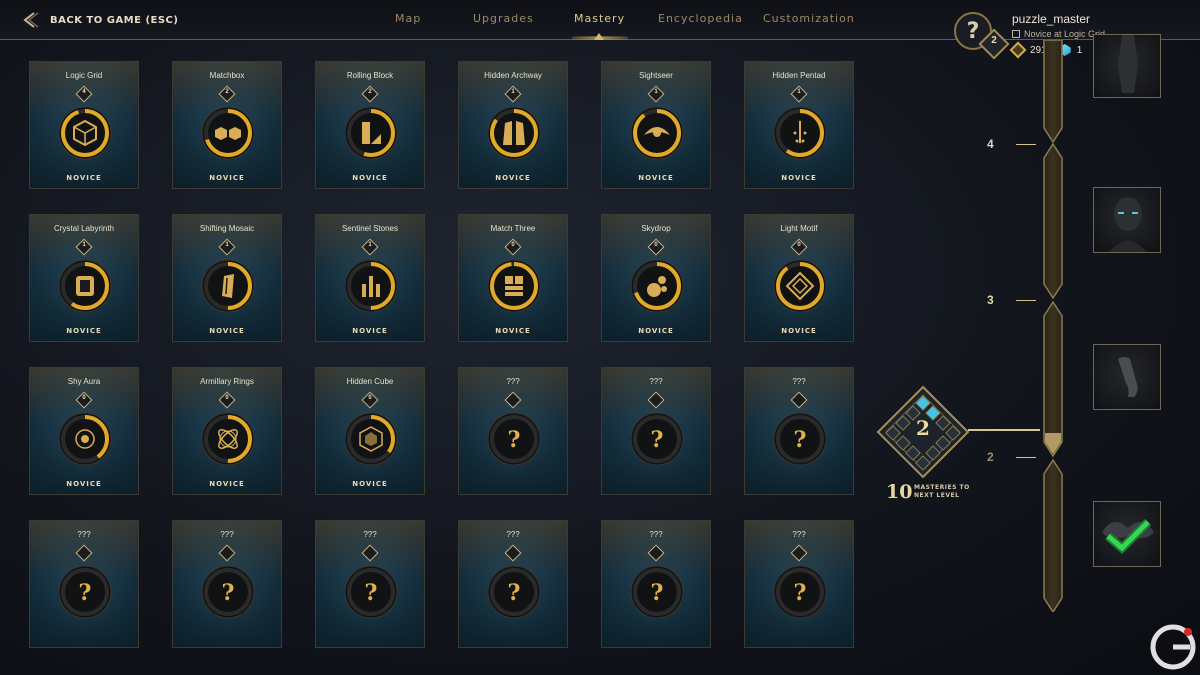 The image size is (1200, 675). I want to click on back-to-game-button: BACK TO GAME (ESC), so click(99, 20).